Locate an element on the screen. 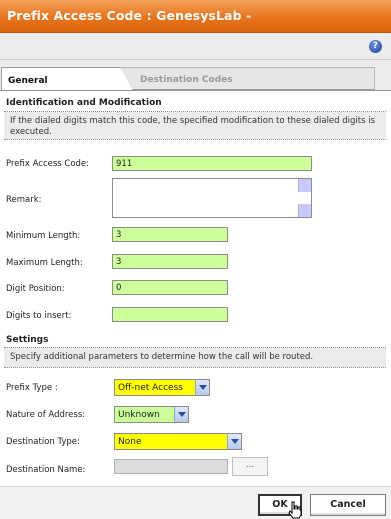  destination-name-input is located at coordinates (171, 466).